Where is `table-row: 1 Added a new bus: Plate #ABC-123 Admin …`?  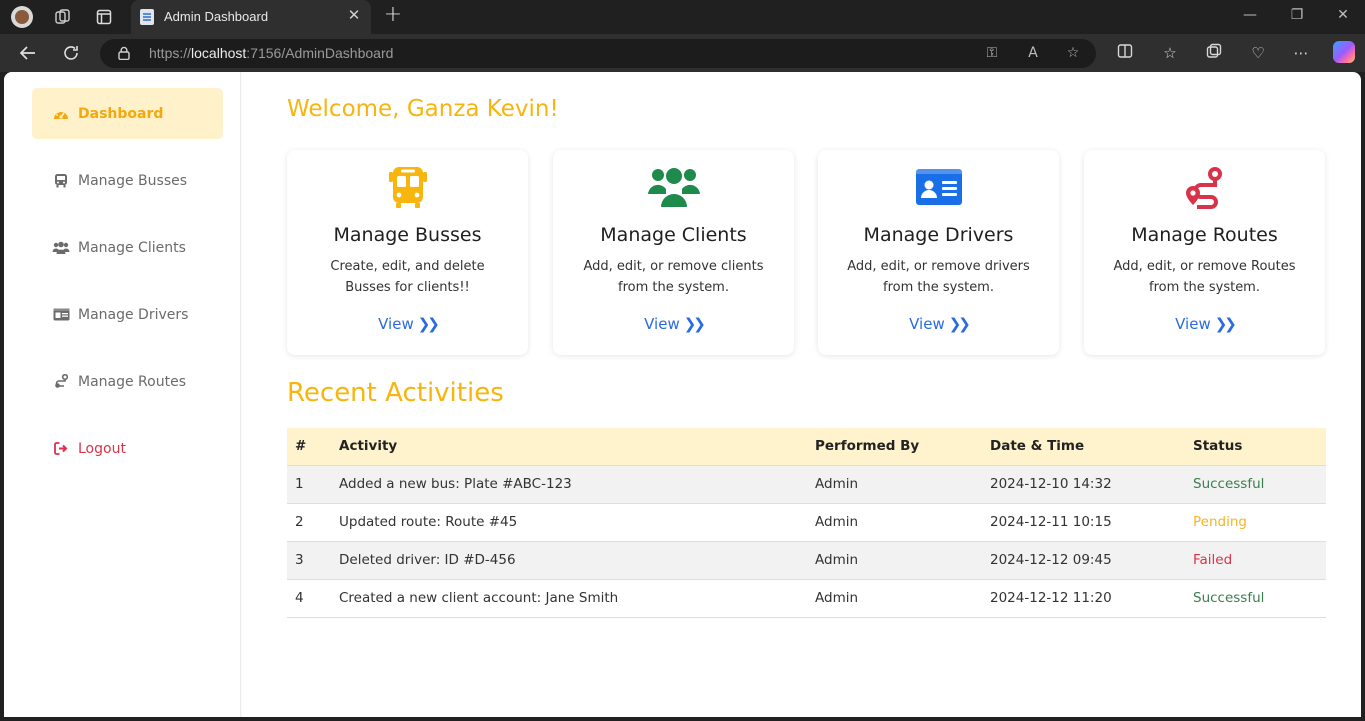
table-row: 1 Added a new bus: Plate #ABC-123 Admin … is located at coordinates (806, 484).